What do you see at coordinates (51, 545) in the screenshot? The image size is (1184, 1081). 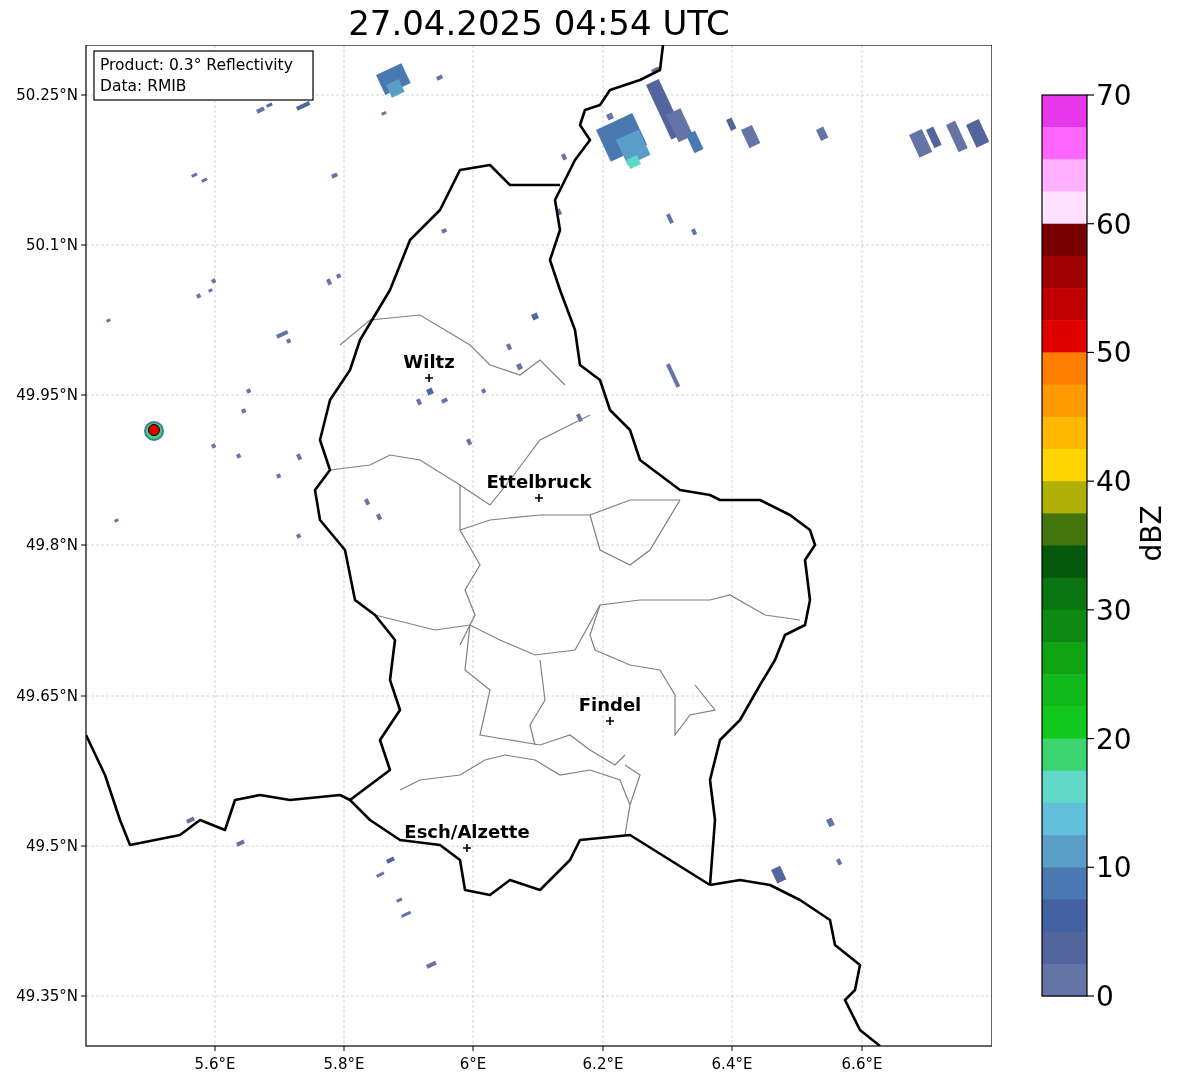 I see `y-tick-label: 49.8°N` at bounding box center [51, 545].